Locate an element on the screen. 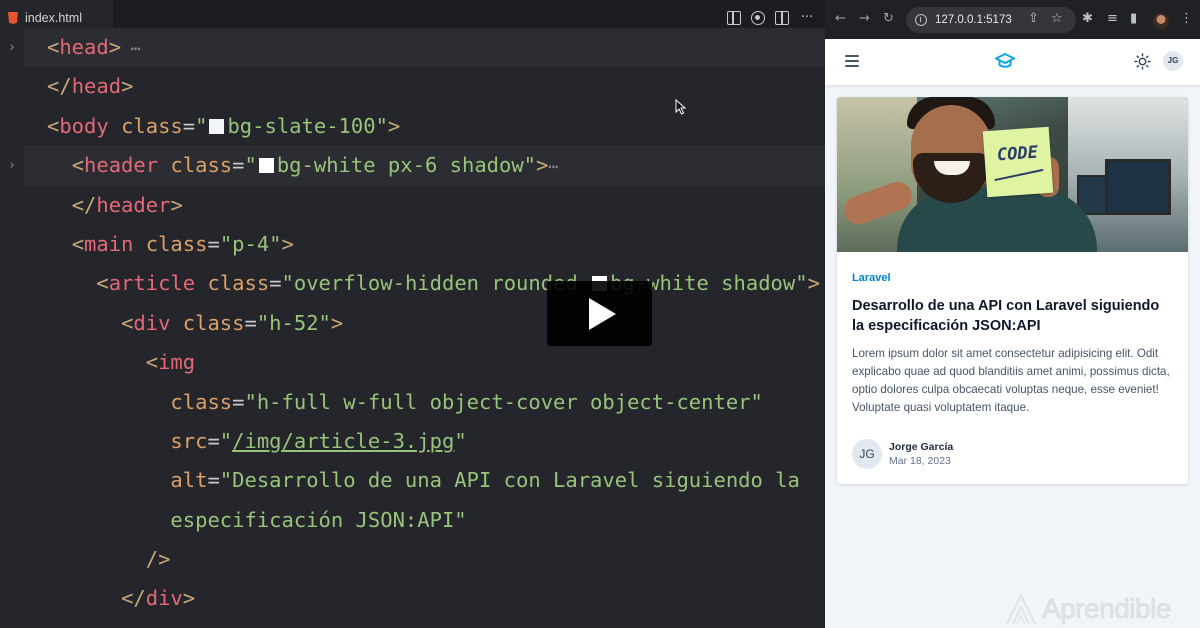 The image size is (1200, 628). html5-icon is located at coordinates (13, 18).